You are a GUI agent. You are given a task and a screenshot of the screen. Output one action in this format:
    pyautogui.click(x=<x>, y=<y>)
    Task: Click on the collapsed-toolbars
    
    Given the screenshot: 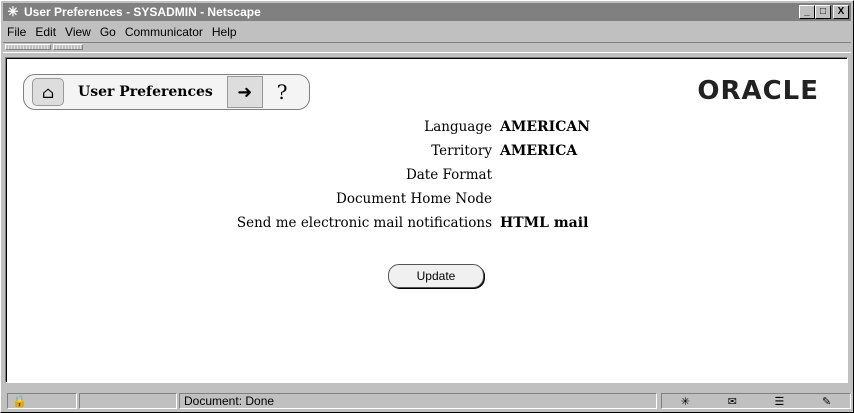 What is the action you would take?
    pyautogui.click(x=427, y=47)
    